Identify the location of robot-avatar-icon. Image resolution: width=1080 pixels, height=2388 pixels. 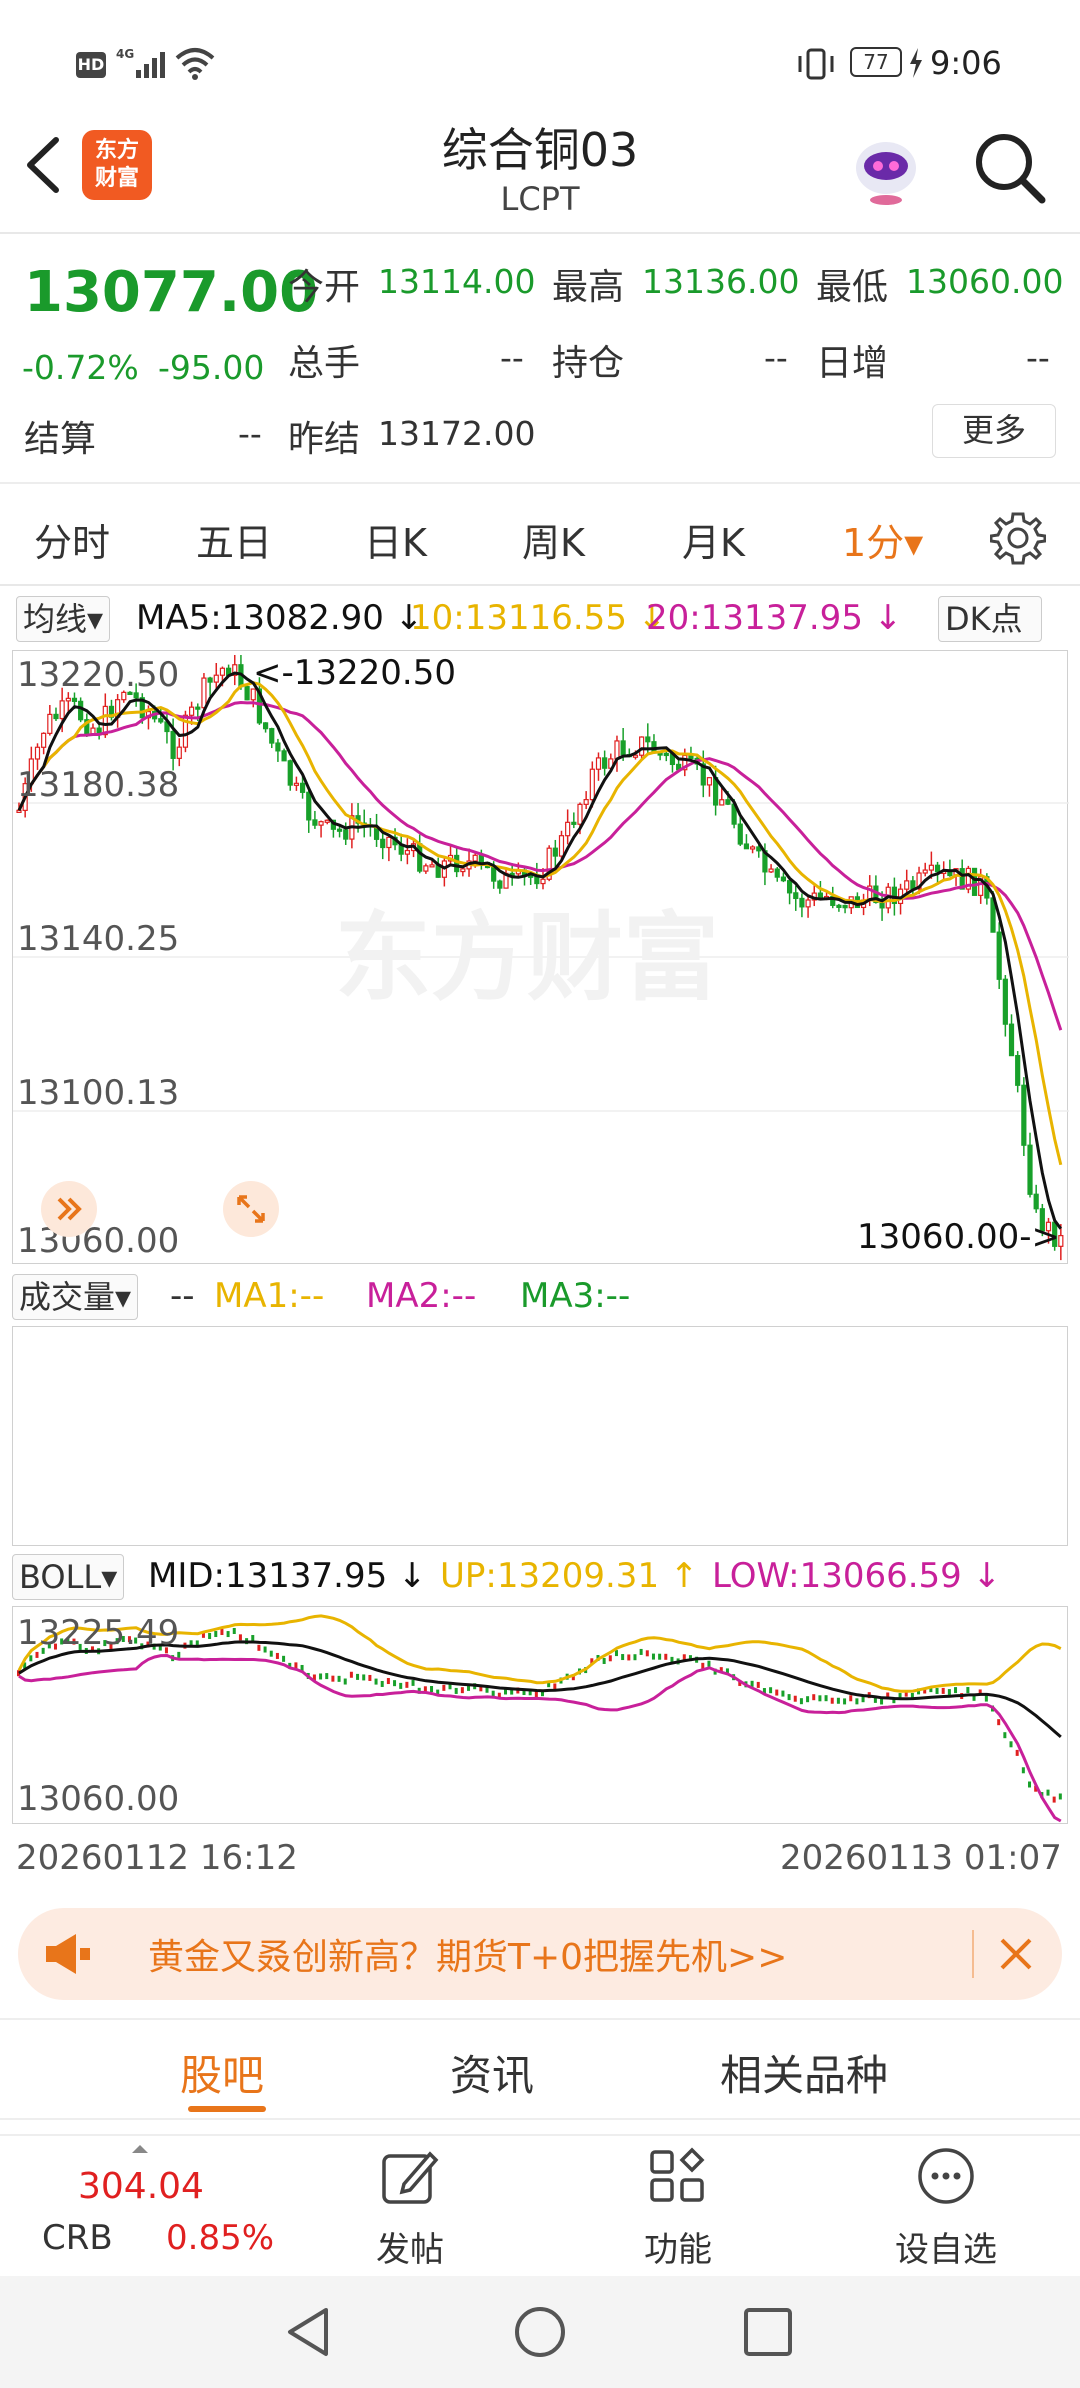
(886, 168).